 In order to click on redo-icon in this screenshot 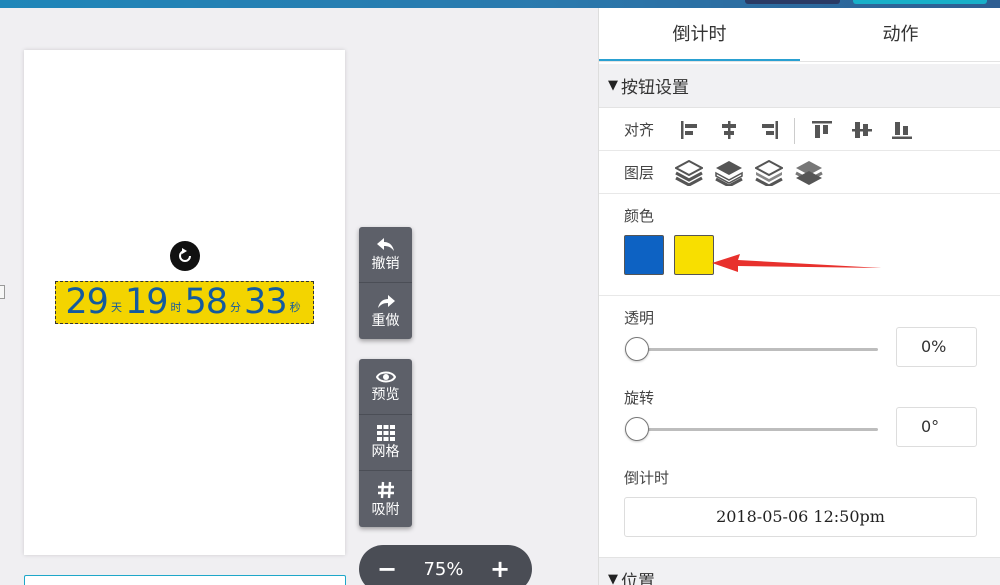, I will do `click(386, 301)`.